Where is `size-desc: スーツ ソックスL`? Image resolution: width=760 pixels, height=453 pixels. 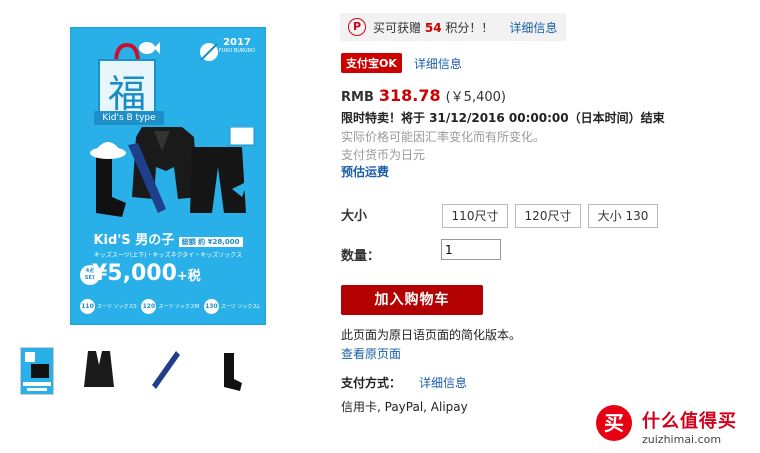 size-desc: スーツ ソックスL is located at coordinates (240, 307).